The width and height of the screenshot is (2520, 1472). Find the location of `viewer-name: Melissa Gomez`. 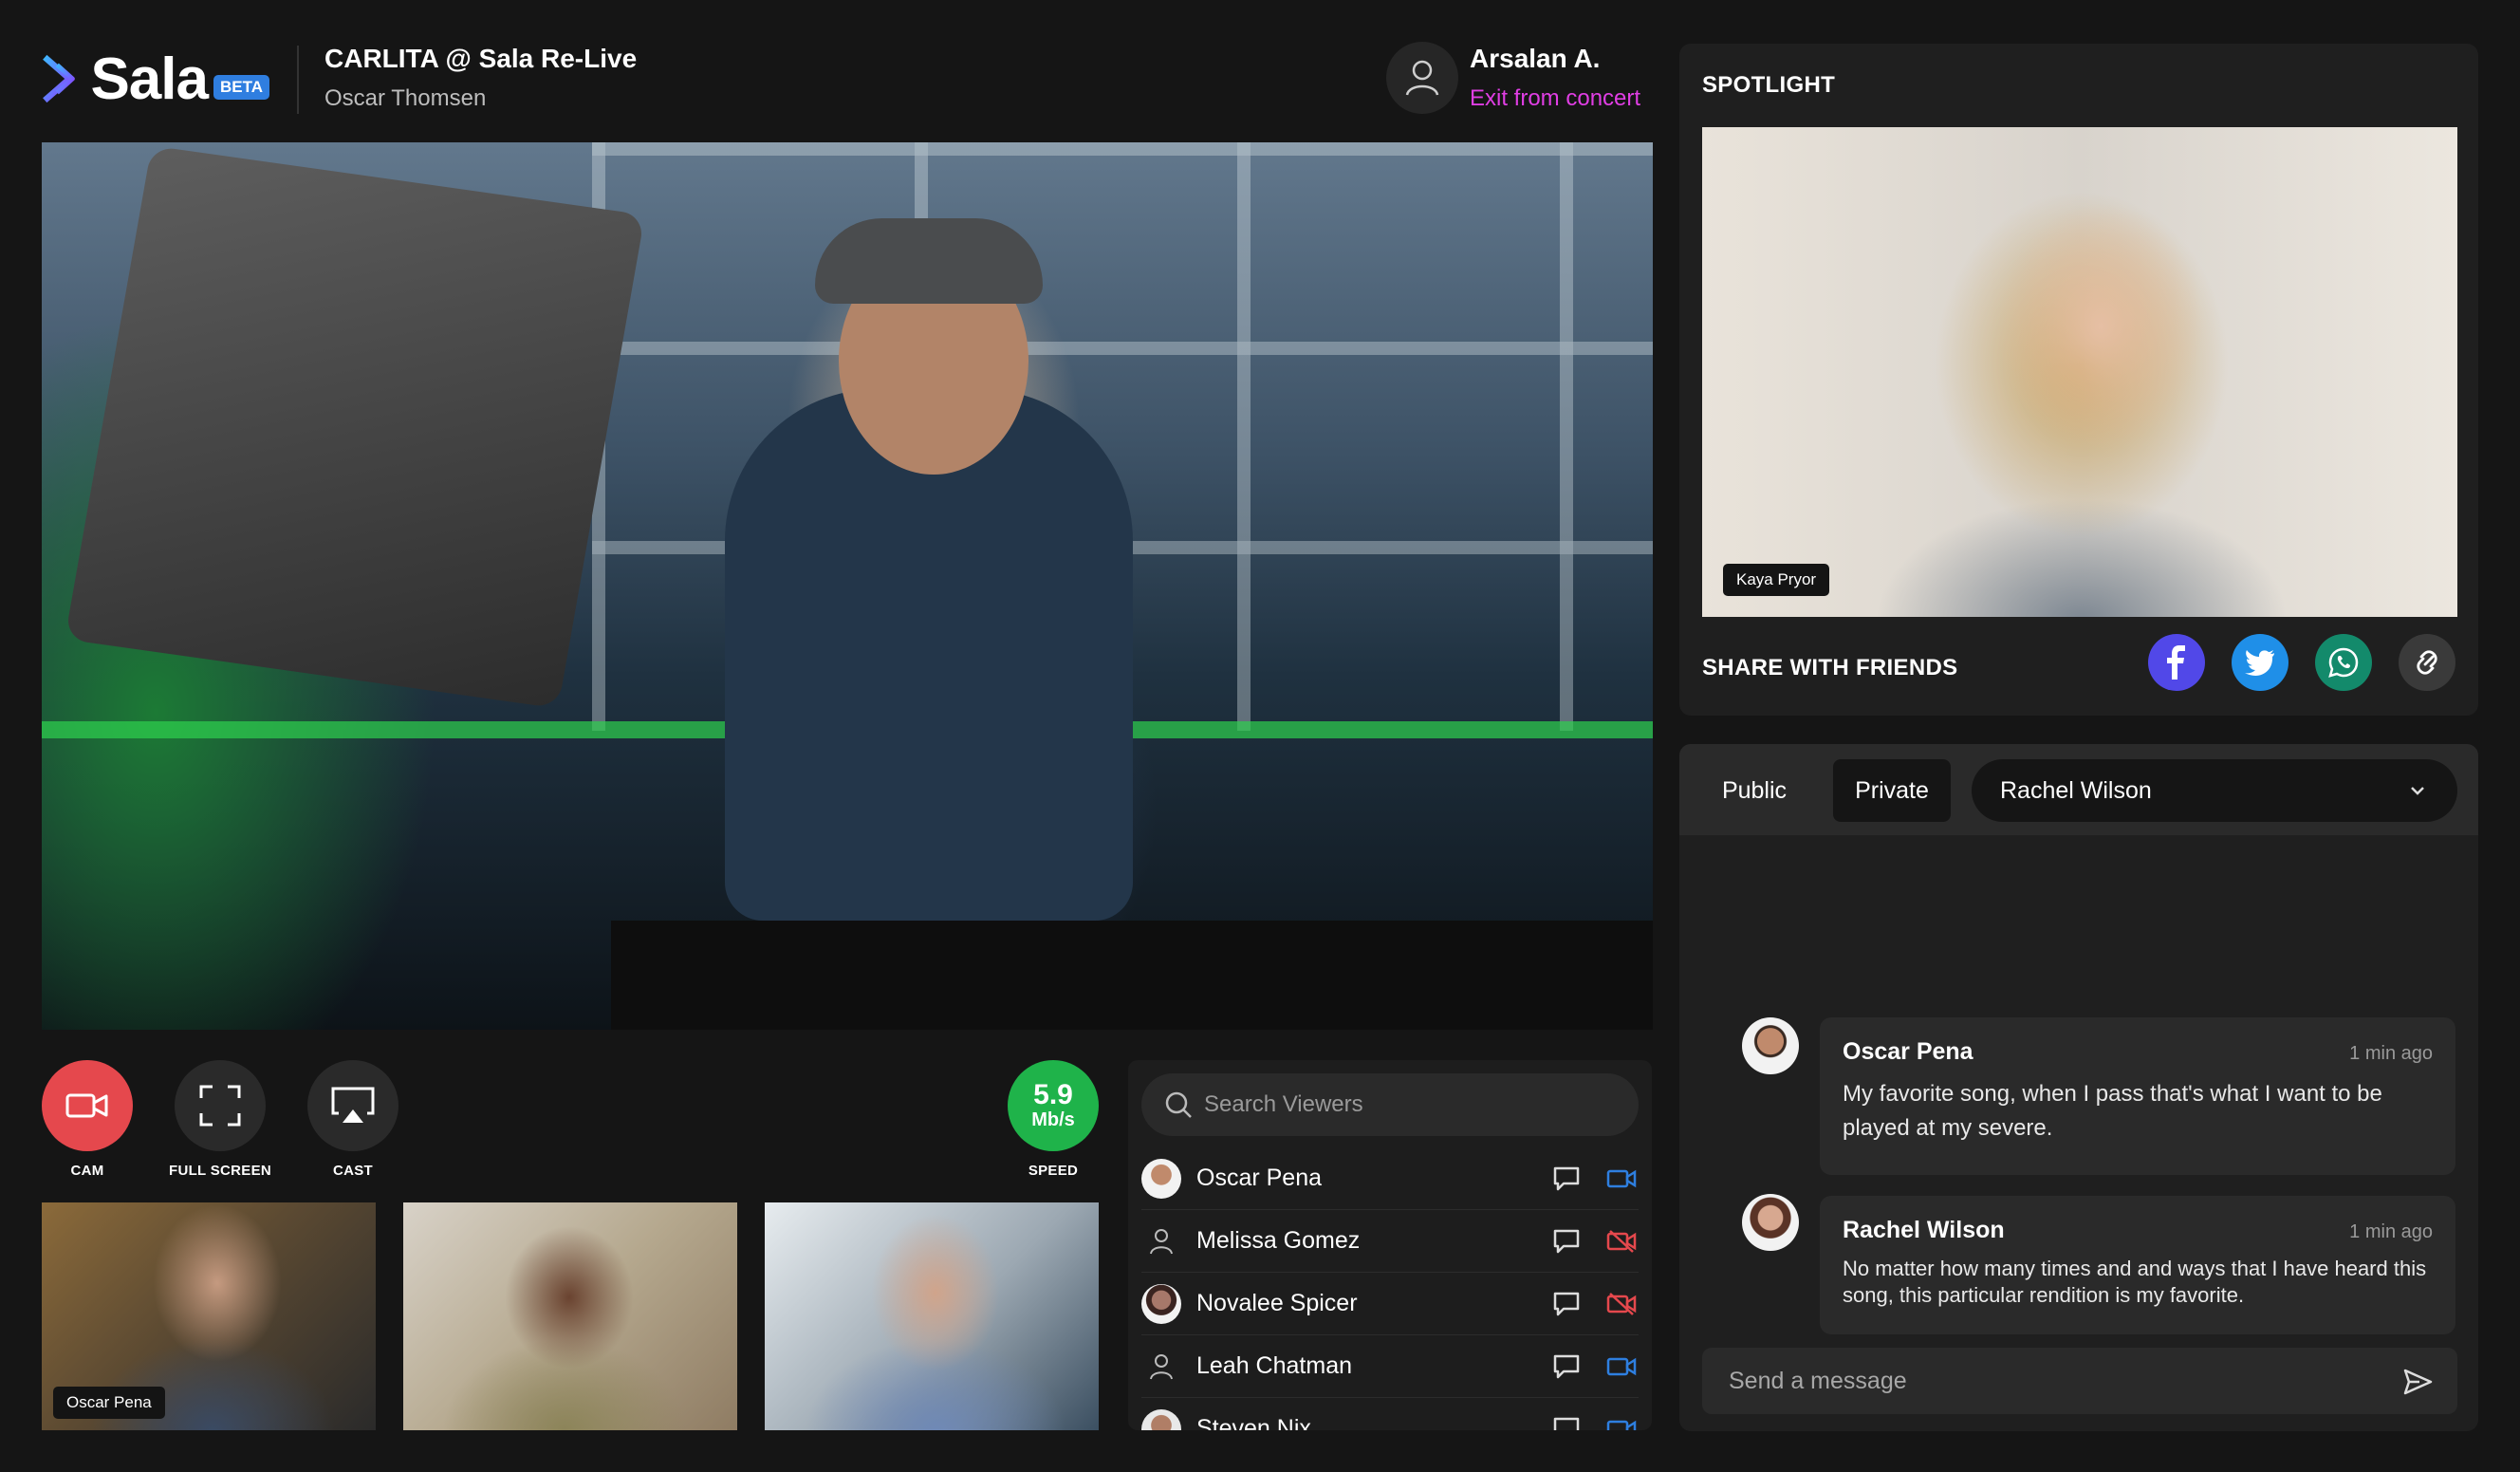

viewer-name: Melissa Gomez is located at coordinates (1278, 1240).